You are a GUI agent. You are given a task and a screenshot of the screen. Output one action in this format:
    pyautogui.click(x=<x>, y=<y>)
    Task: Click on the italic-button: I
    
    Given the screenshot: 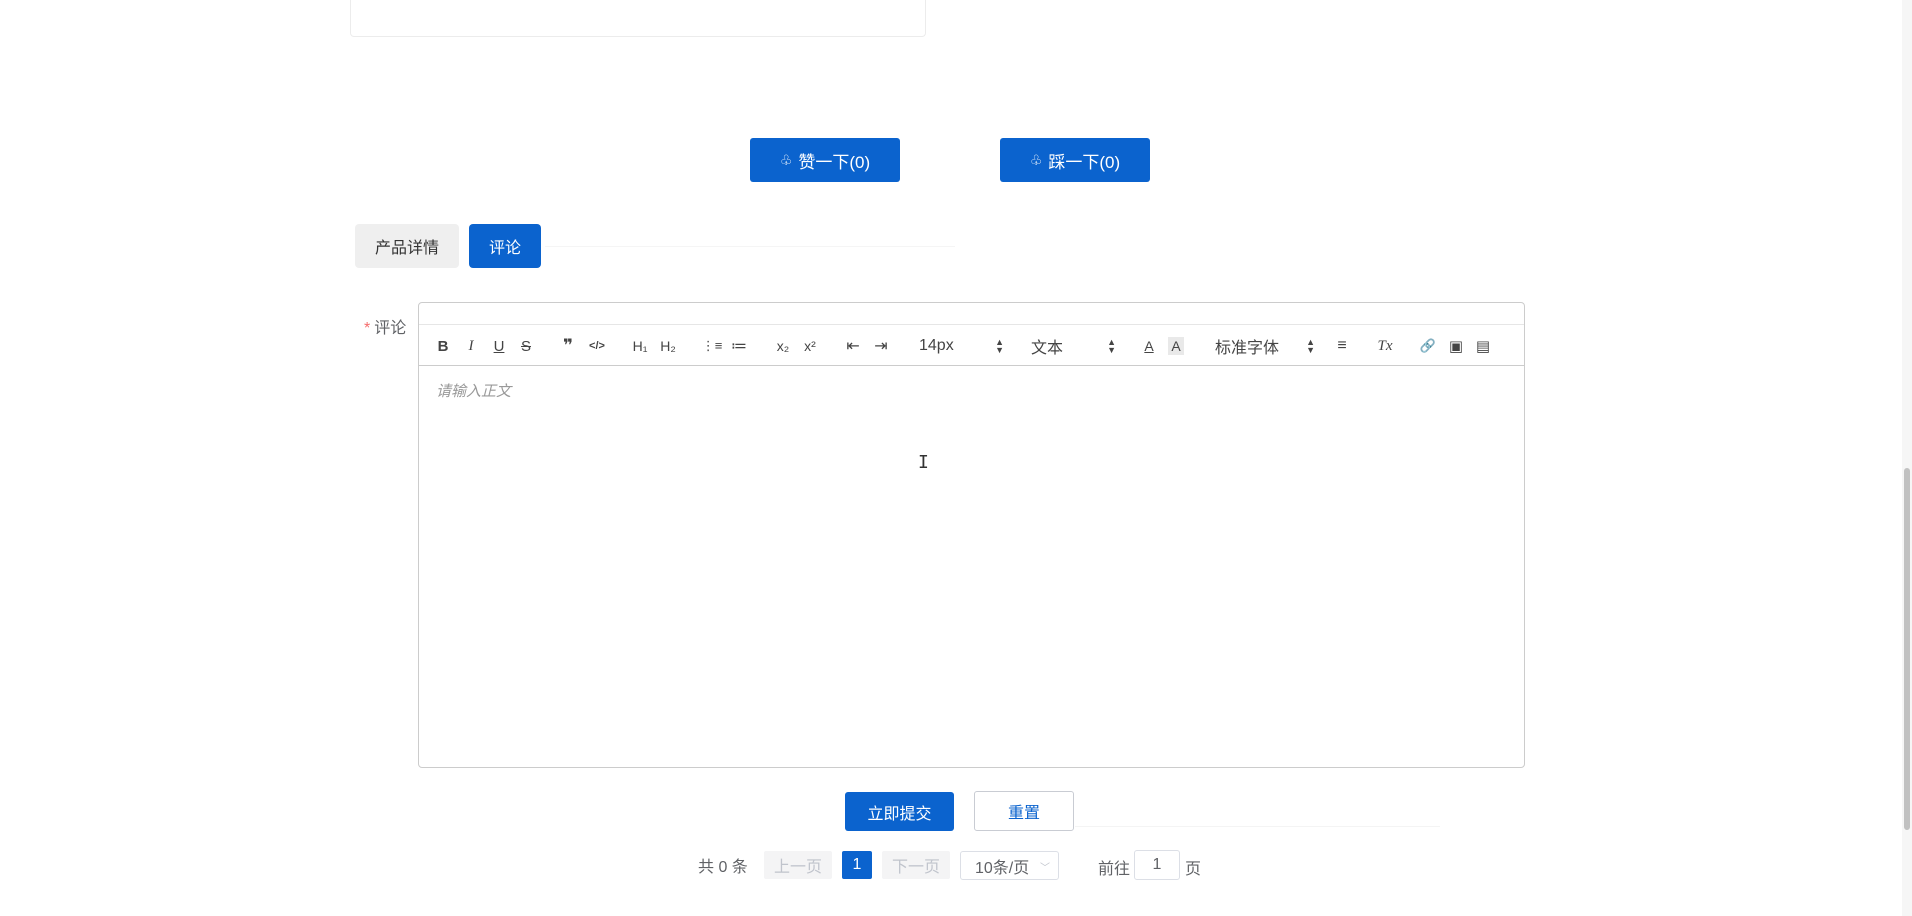 What is the action you would take?
    pyautogui.click(x=471, y=346)
    